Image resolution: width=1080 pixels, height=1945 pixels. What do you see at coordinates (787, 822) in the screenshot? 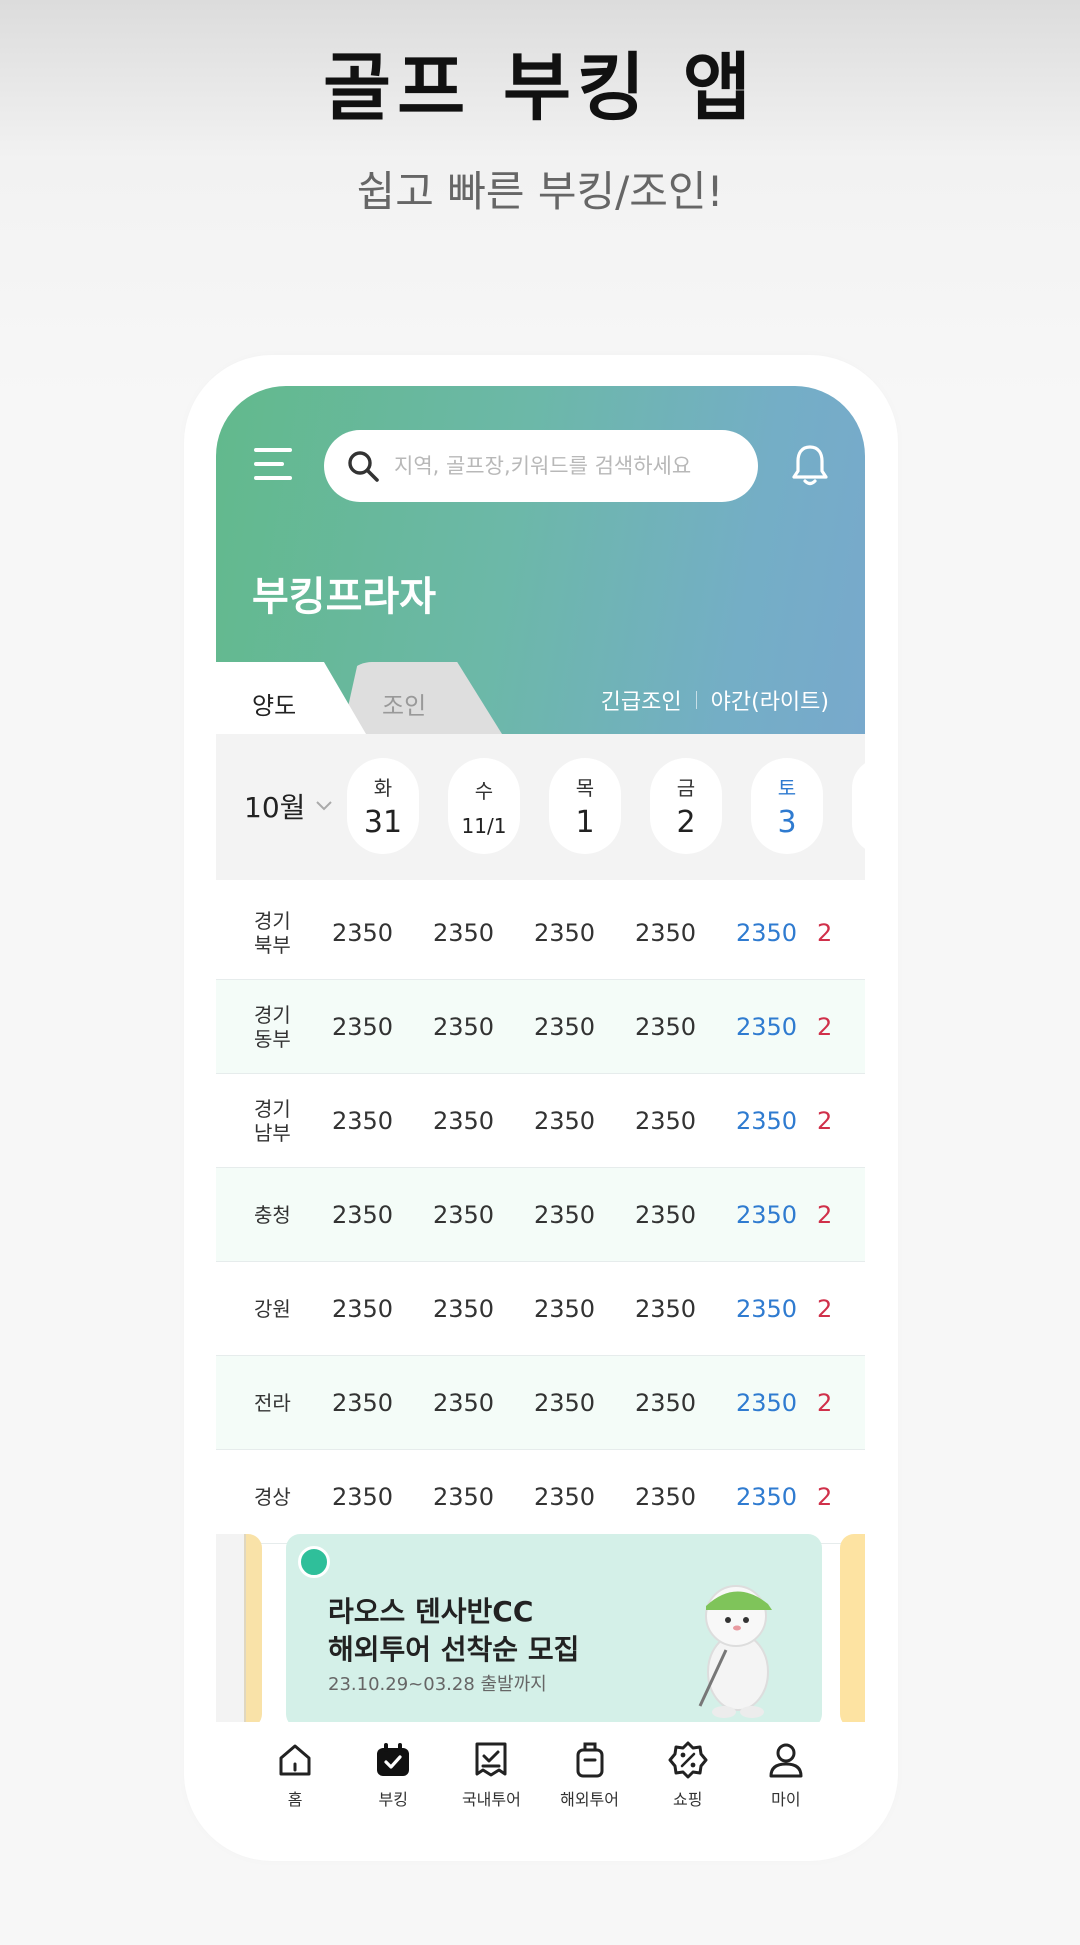
I see `day-date: 3` at bounding box center [787, 822].